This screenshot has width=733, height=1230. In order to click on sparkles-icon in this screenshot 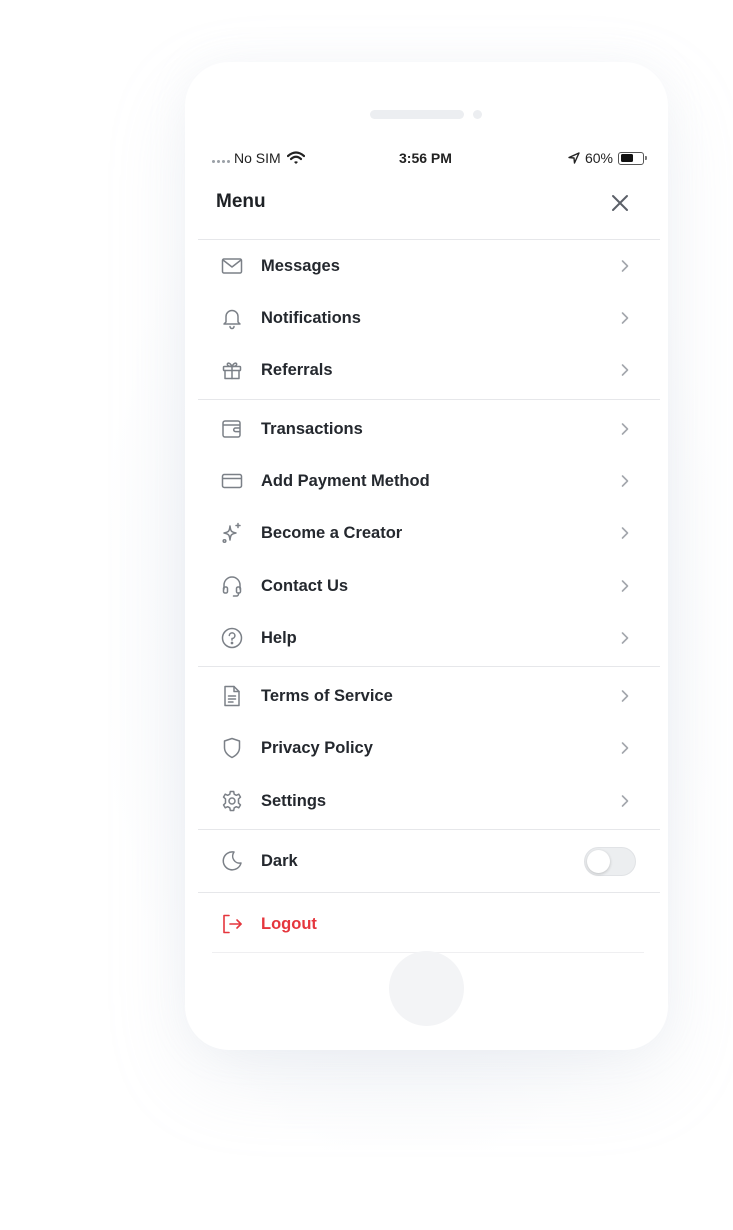, I will do `click(232, 533)`.